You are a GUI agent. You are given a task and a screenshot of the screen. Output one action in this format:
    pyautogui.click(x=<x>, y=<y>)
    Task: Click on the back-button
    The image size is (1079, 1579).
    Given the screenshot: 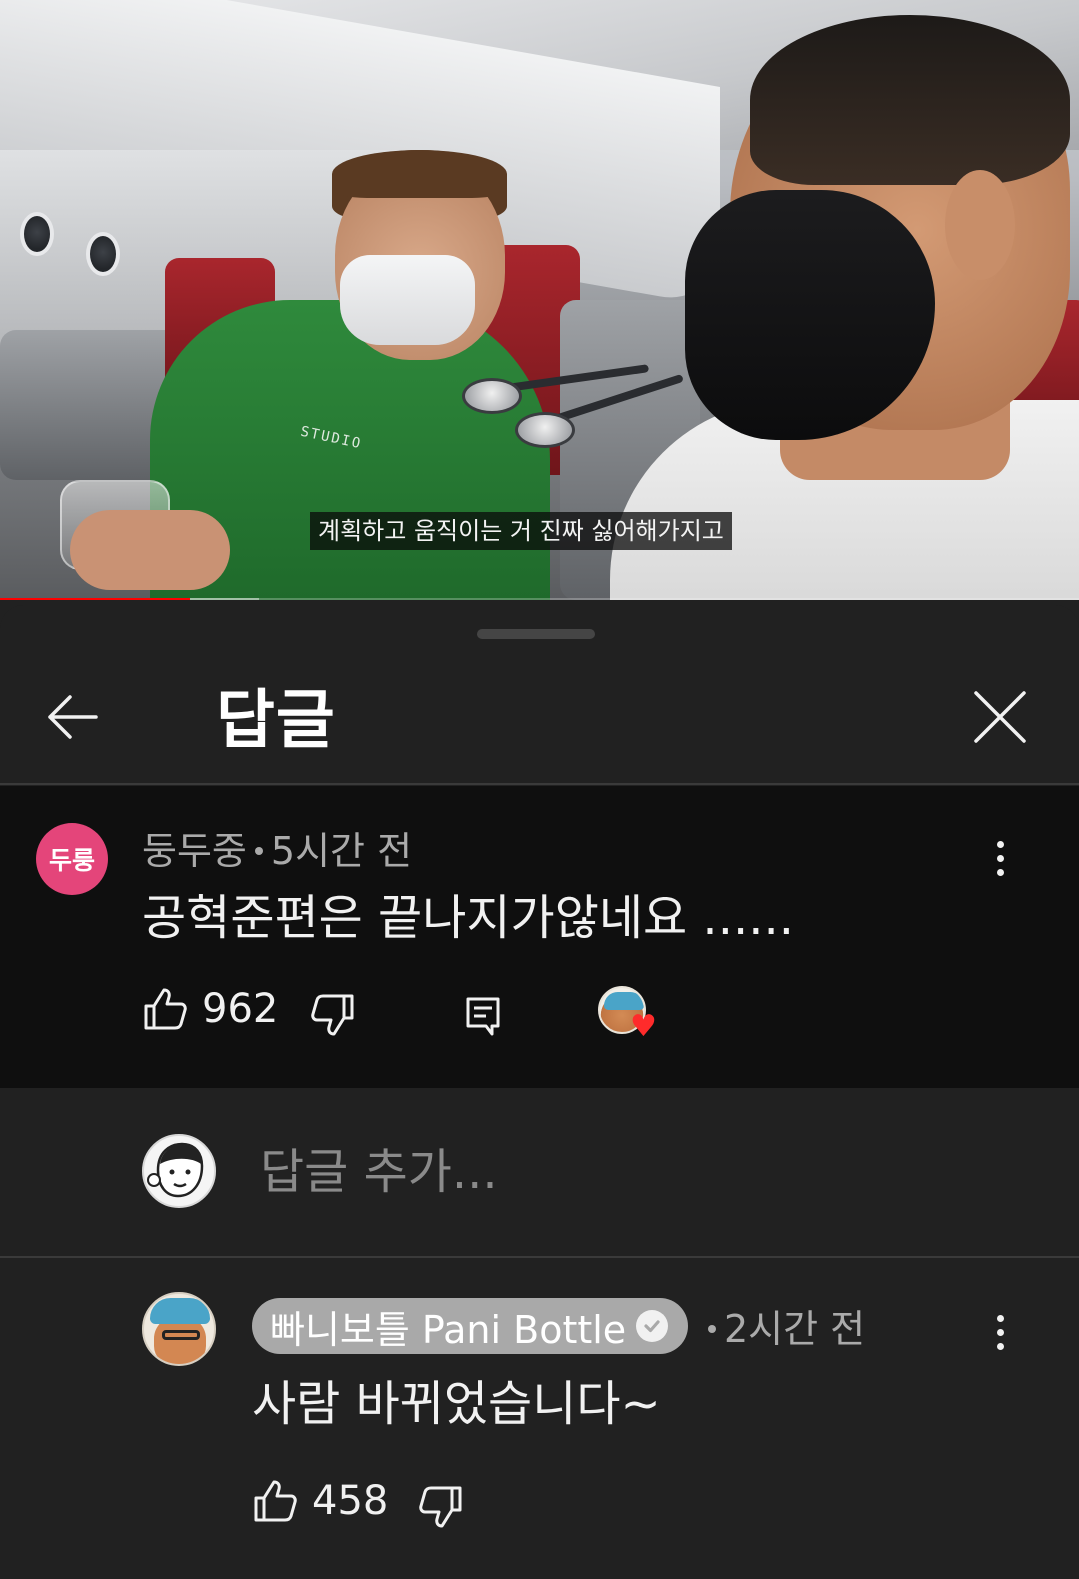 What is the action you would take?
    pyautogui.click(x=72, y=717)
    